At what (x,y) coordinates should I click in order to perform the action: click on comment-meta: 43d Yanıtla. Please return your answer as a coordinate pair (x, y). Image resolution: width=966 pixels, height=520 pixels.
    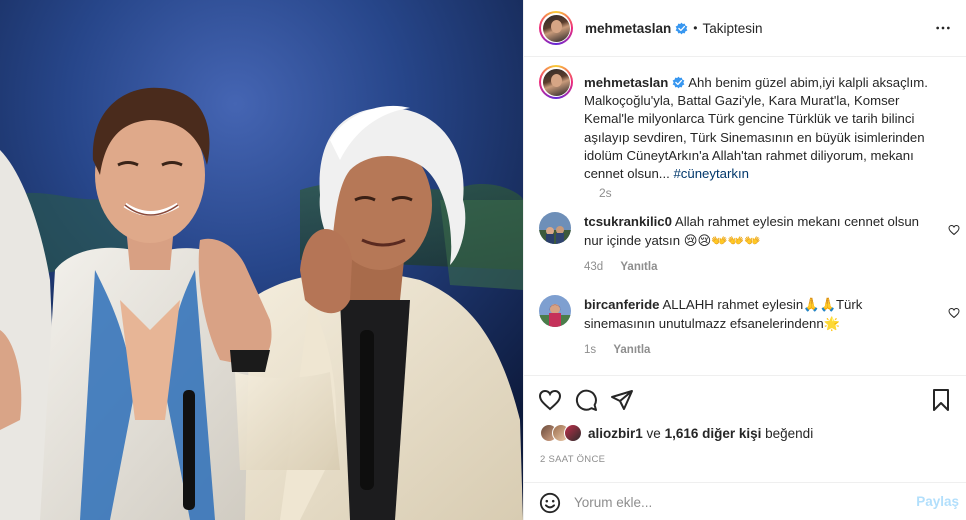
    Looking at the image, I should click on (620, 267).